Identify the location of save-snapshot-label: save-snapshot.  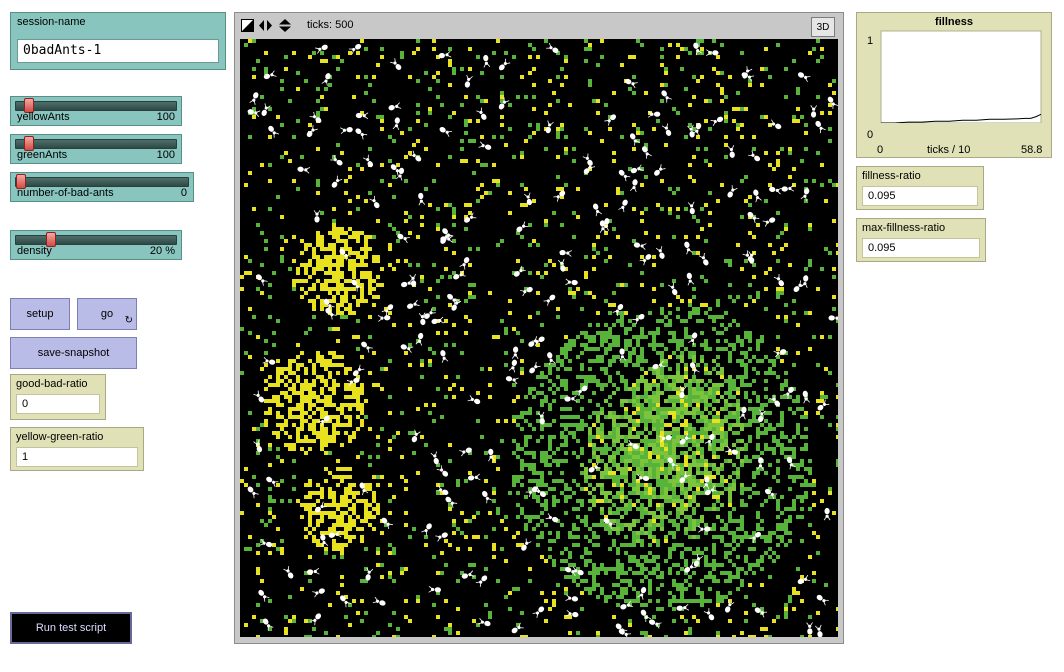
(73, 353).